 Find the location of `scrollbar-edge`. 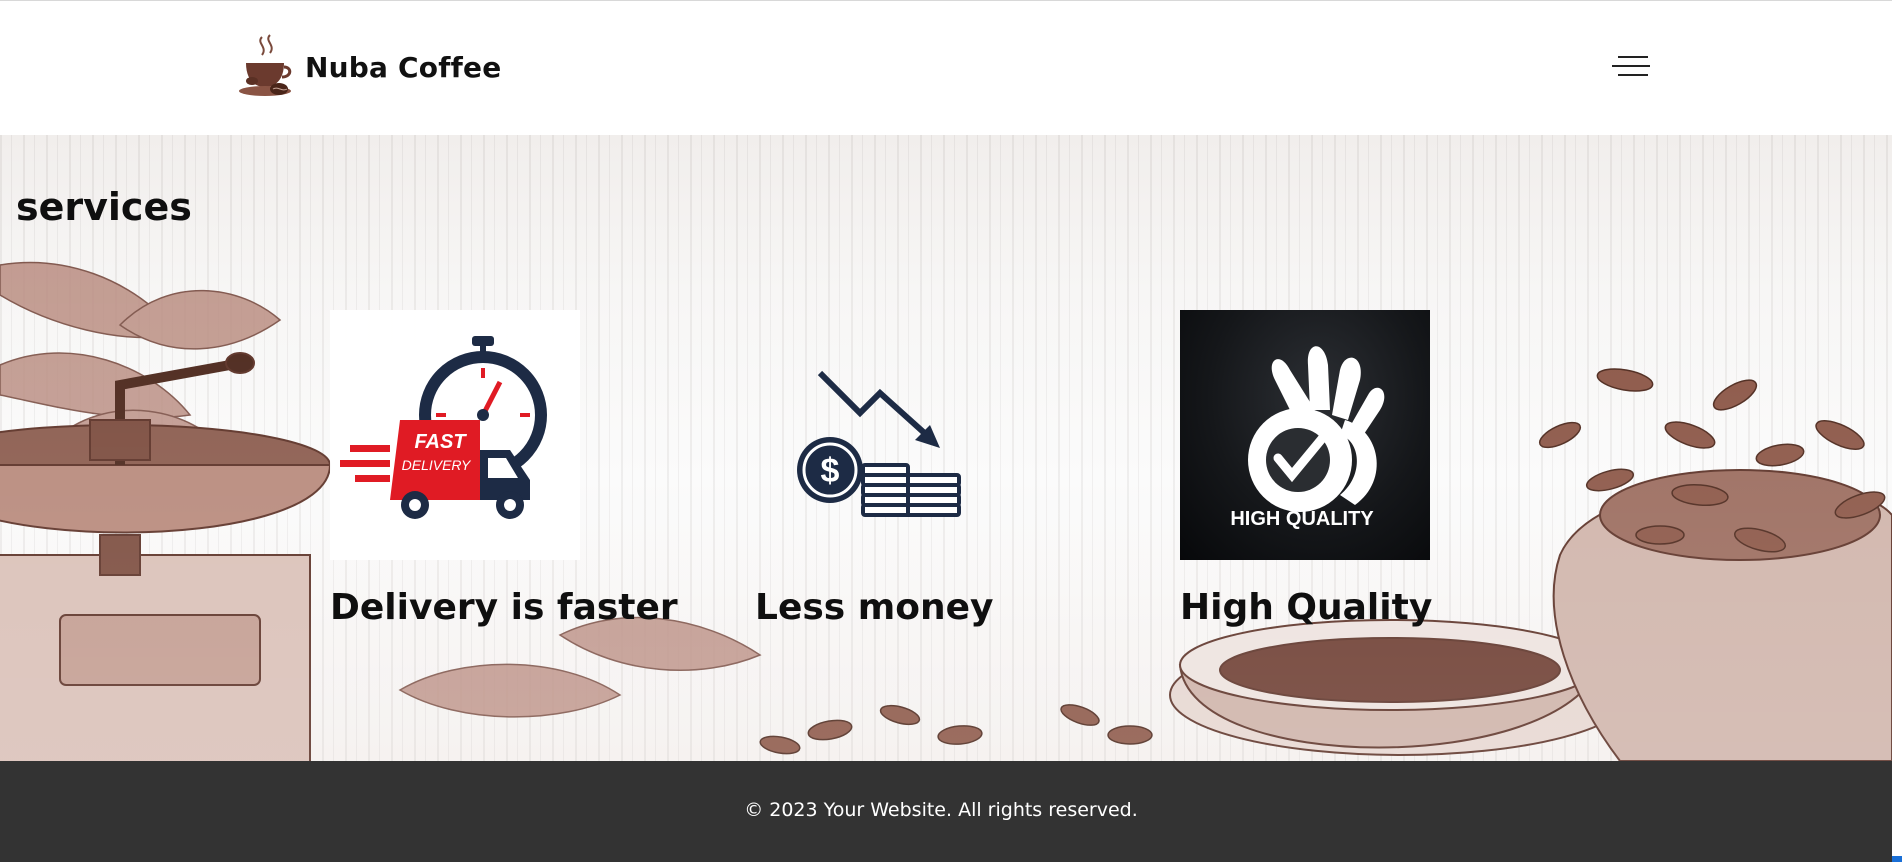

scrollbar-edge is located at coordinates (1897, 431).